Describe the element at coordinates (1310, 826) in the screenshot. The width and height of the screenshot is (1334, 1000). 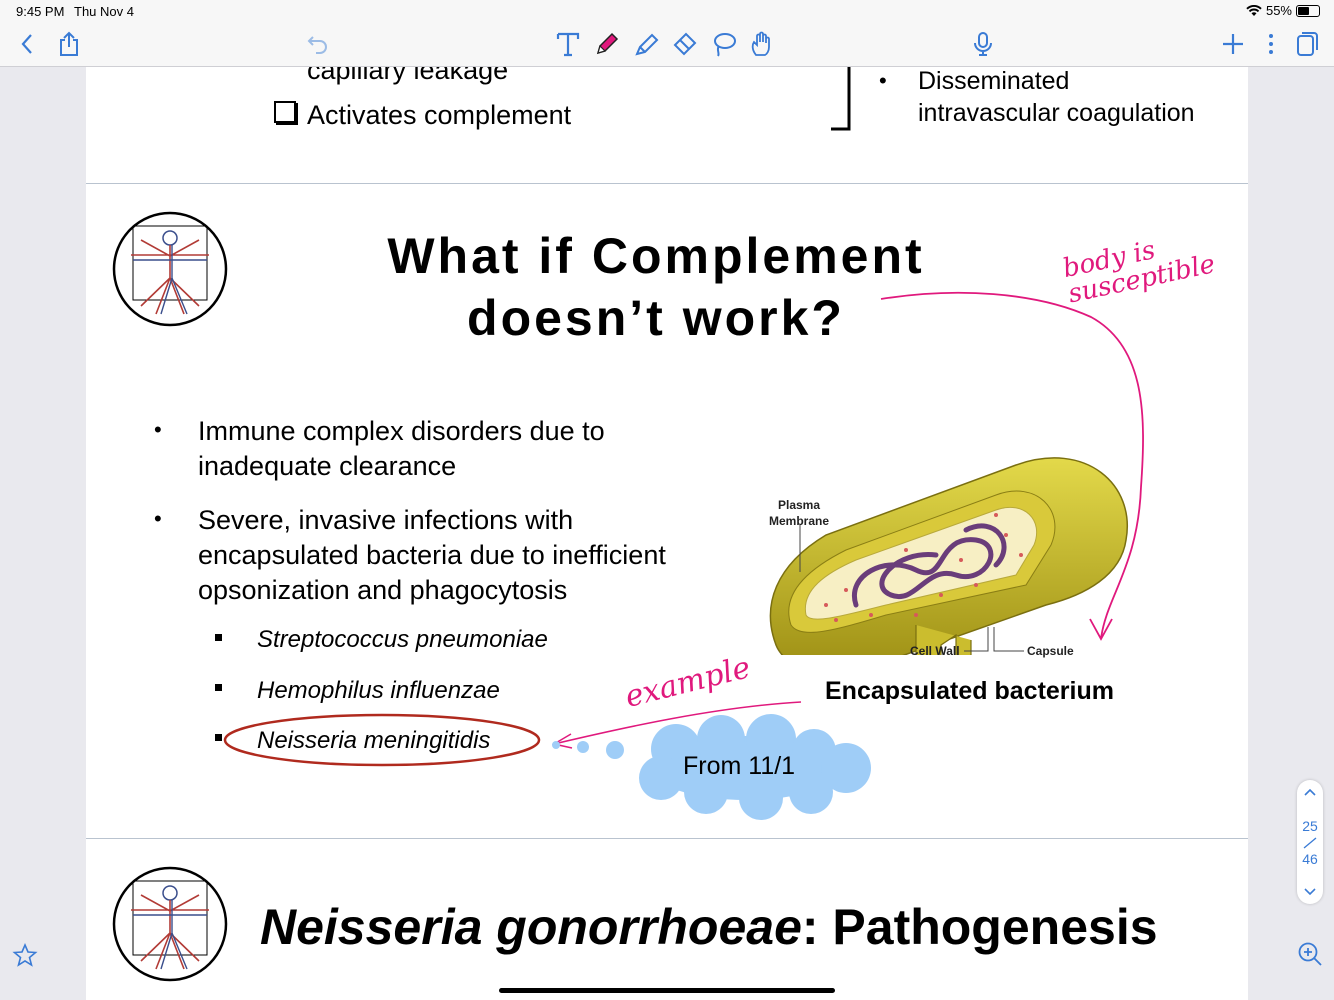
I see `page-current: 25` at that location.